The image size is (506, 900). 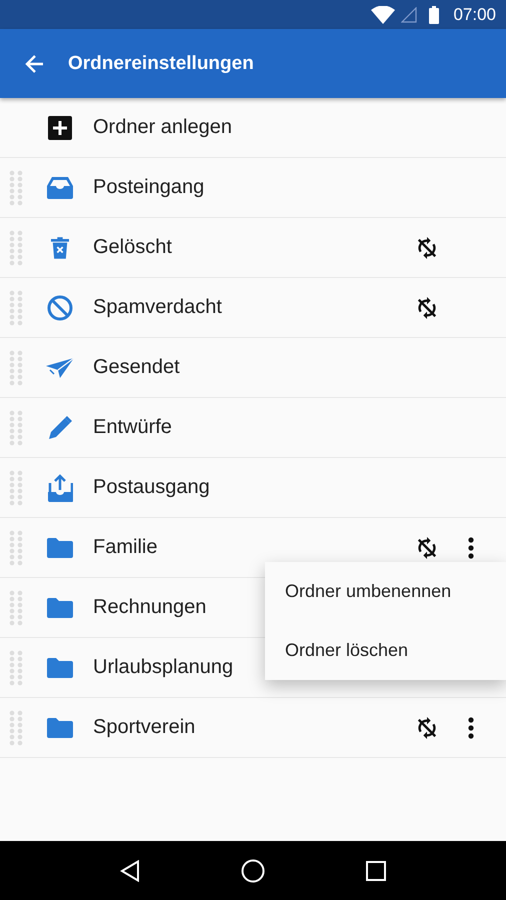 I want to click on folder-name: Urlaubsplanung, so click(x=163, y=667).